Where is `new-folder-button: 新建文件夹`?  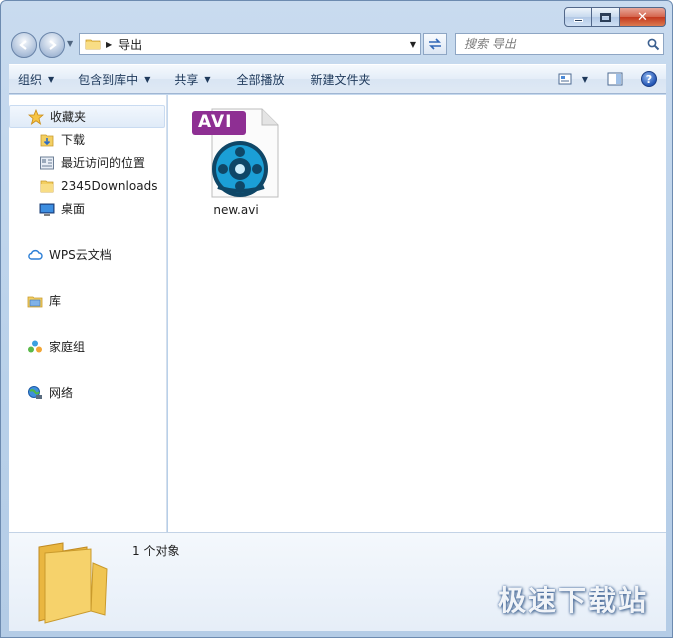 new-folder-button: 新建文件夹 is located at coordinates (341, 79).